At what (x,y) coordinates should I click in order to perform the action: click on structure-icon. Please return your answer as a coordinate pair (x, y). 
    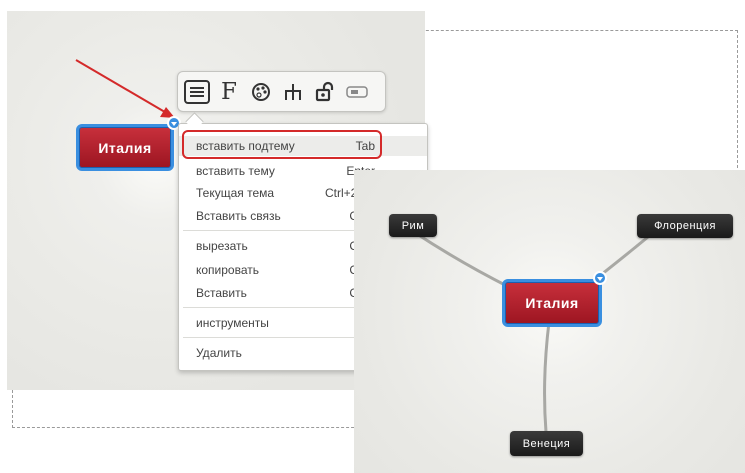
    Looking at the image, I should click on (293, 92).